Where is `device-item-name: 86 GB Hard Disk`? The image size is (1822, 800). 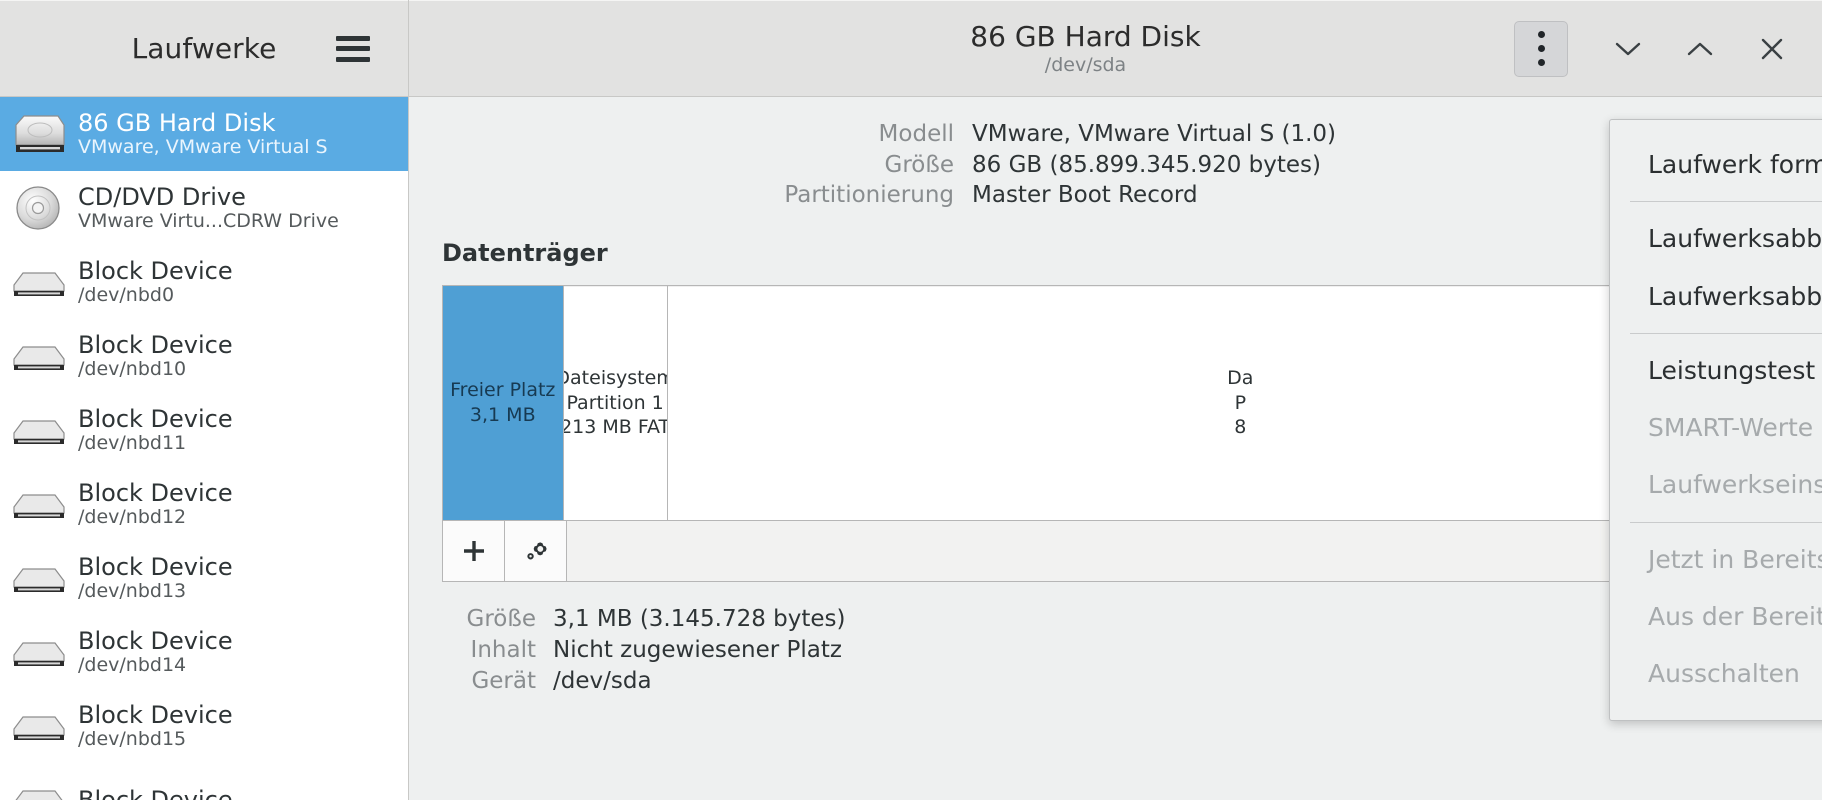 device-item-name: 86 GB Hard Disk is located at coordinates (177, 123).